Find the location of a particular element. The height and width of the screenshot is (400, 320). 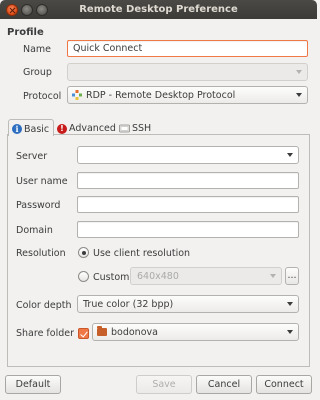

connect-button: Connect is located at coordinates (284, 384).